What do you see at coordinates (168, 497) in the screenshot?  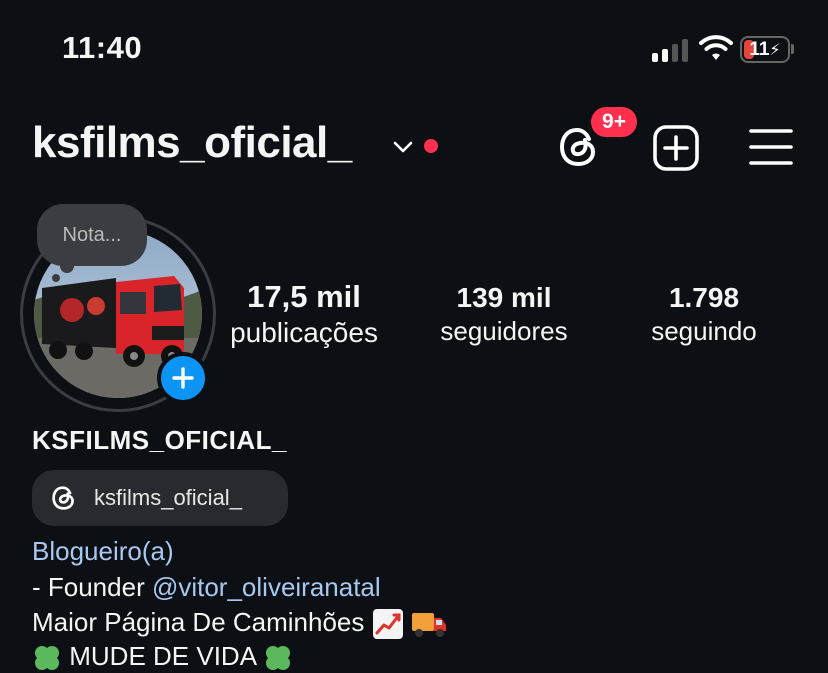 I see `threads-handle: ksfilms_oficial_` at bounding box center [168, 497].